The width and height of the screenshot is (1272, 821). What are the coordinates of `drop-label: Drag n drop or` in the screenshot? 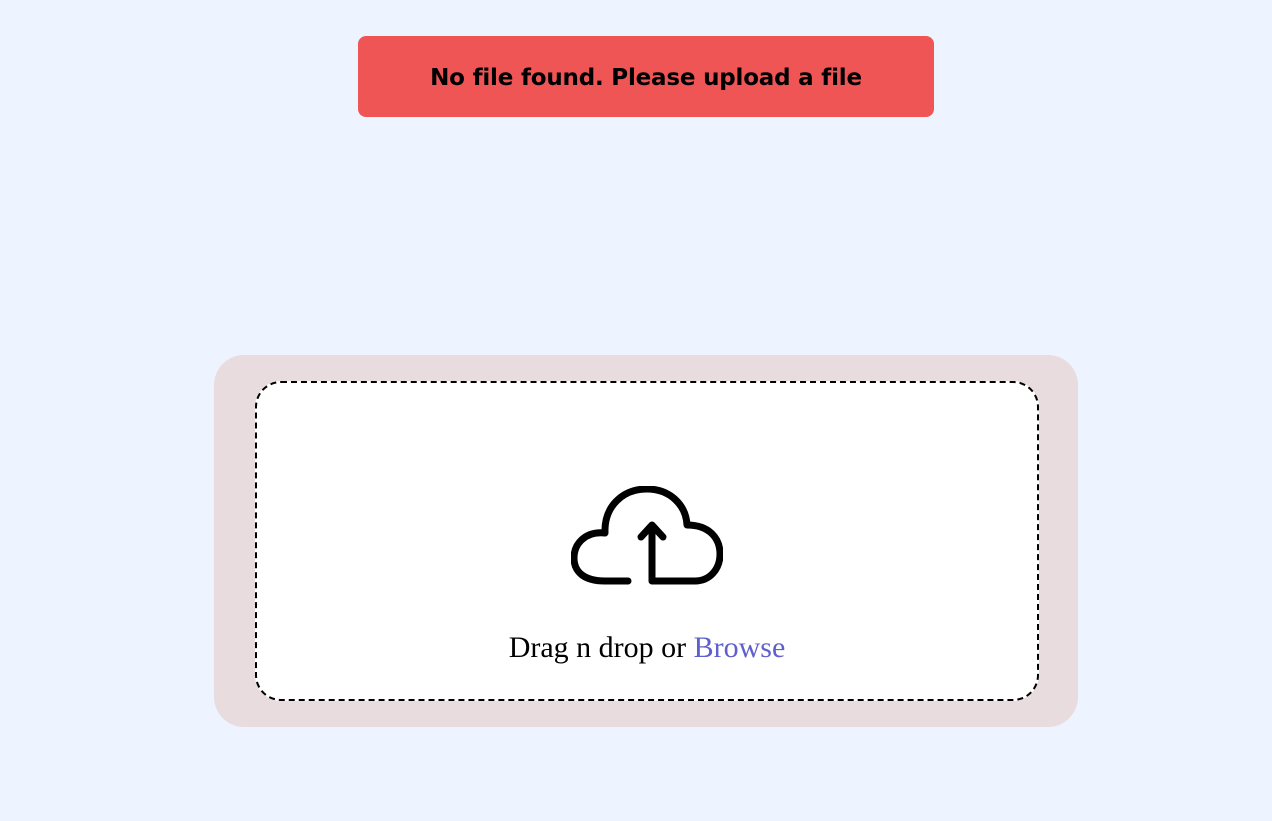 It's located at (597, 647).